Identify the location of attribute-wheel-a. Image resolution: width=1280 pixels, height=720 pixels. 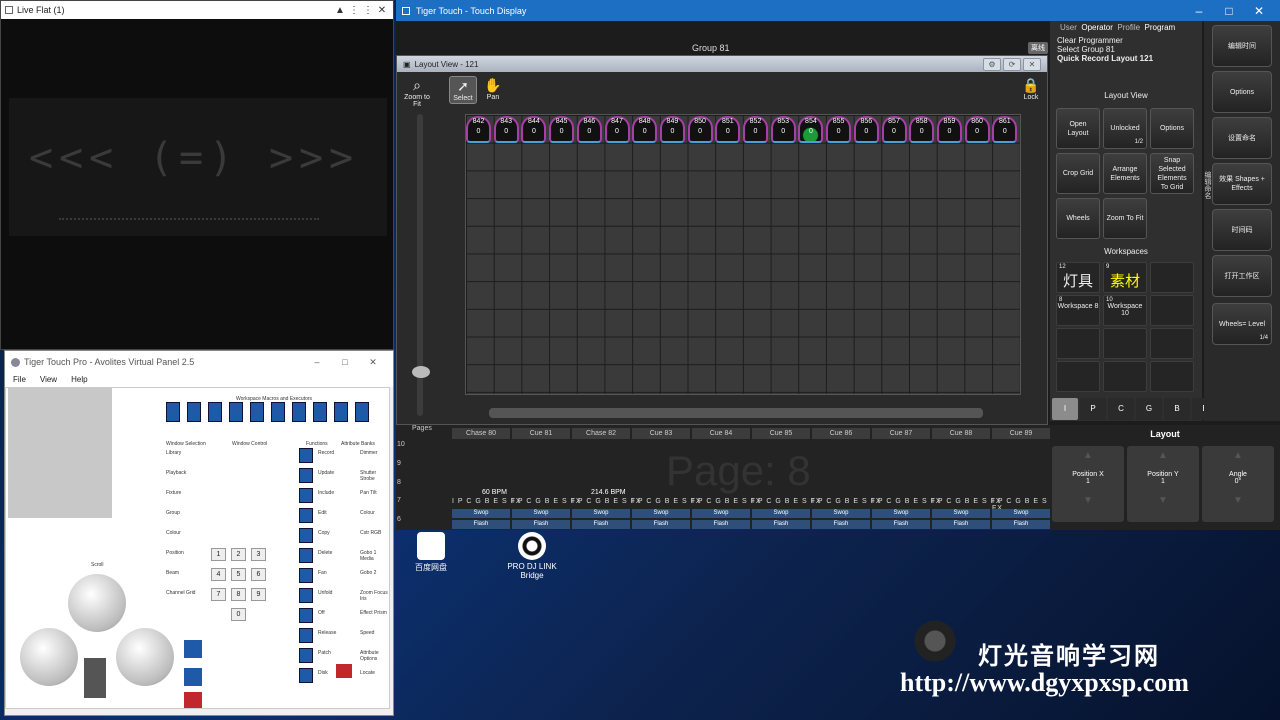
(49, 657).